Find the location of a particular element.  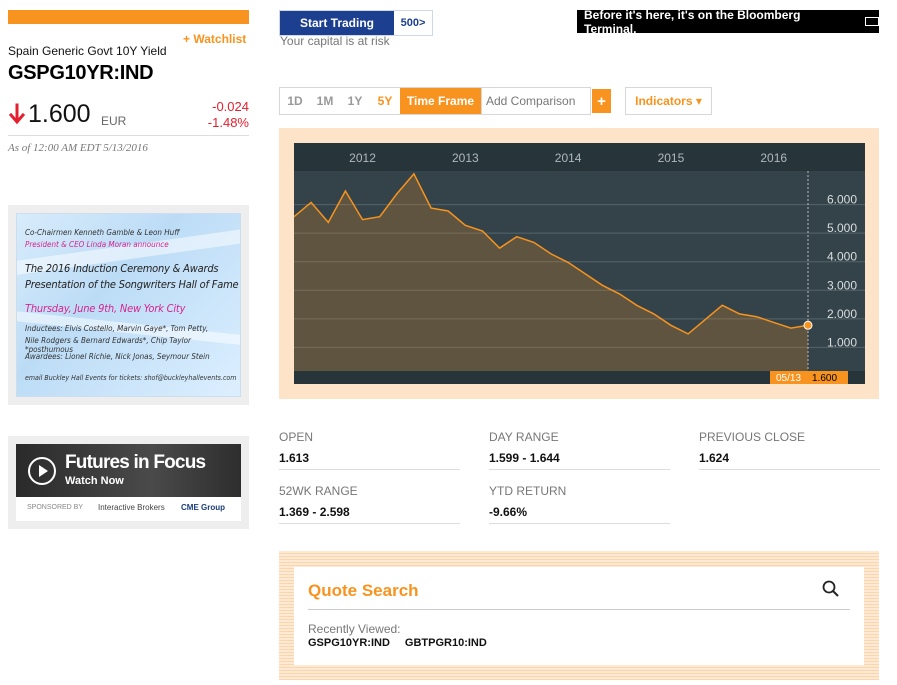

y-axis-tick-label: 3.000 is located at coordinates (842, 285).